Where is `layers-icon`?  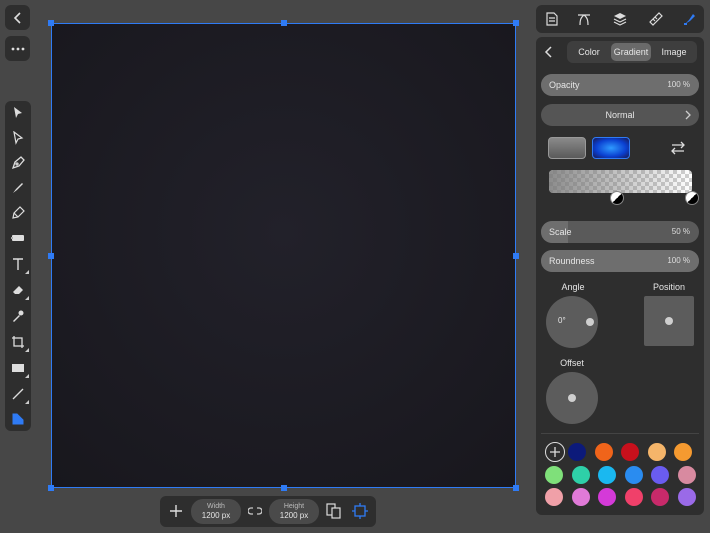
layers-icon is located at coordinates (620, 19).